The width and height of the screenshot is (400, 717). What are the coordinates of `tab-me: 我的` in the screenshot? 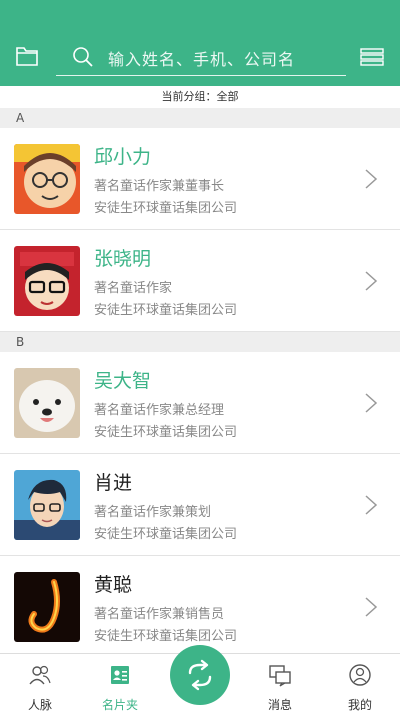 It's located at (360, 685).